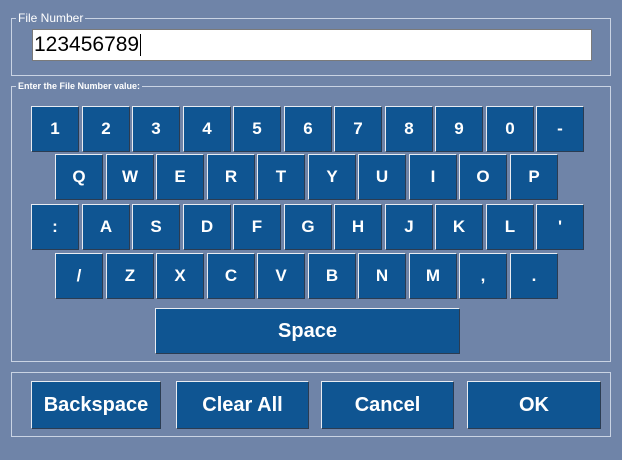 Image resolution: width=622 pixels, height=460 pixels. Describe the element at coordinates (257, 227) in the screenshot. I see `key: F` at that location.